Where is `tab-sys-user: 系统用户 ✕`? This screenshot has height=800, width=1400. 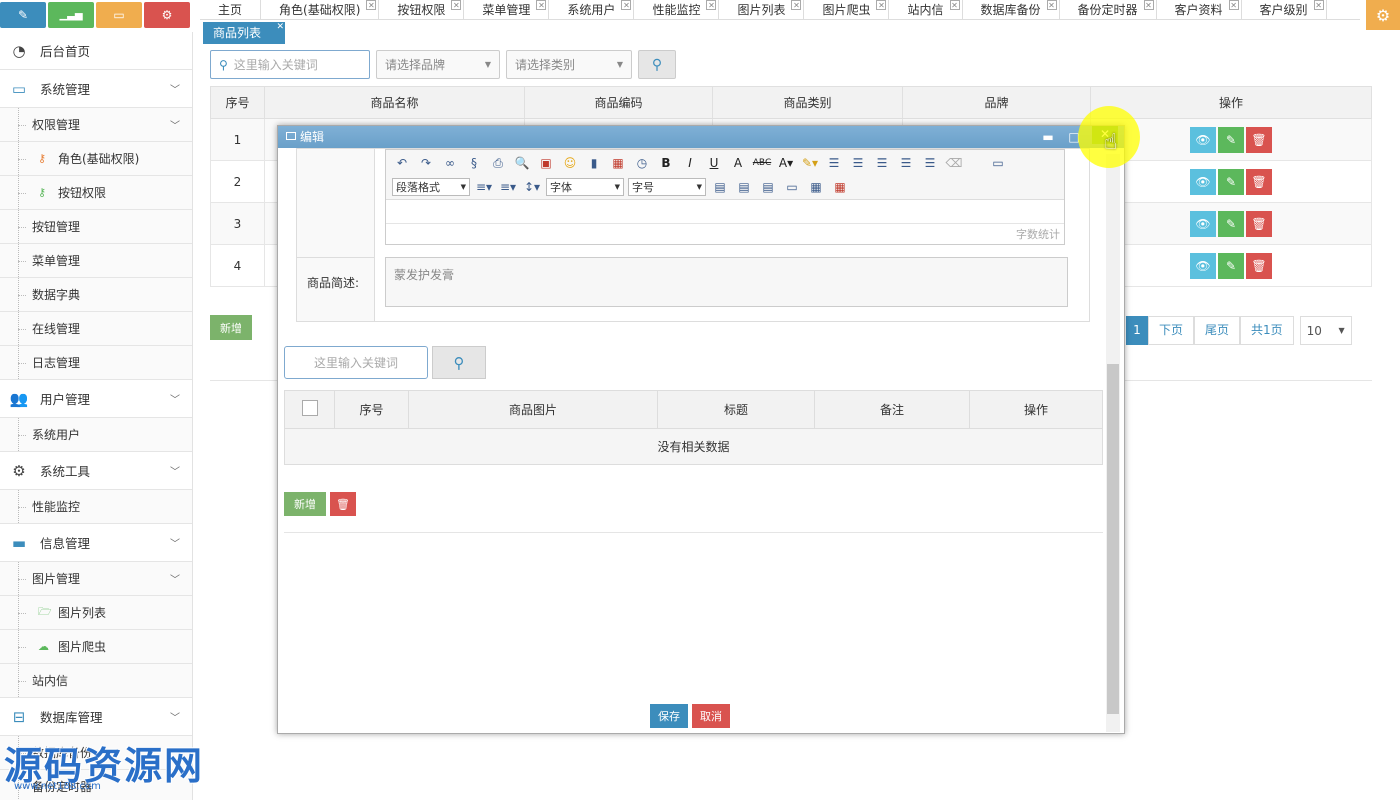
tab-sys-user: 系统用户 ✕ is located at coordinates (592, 10).